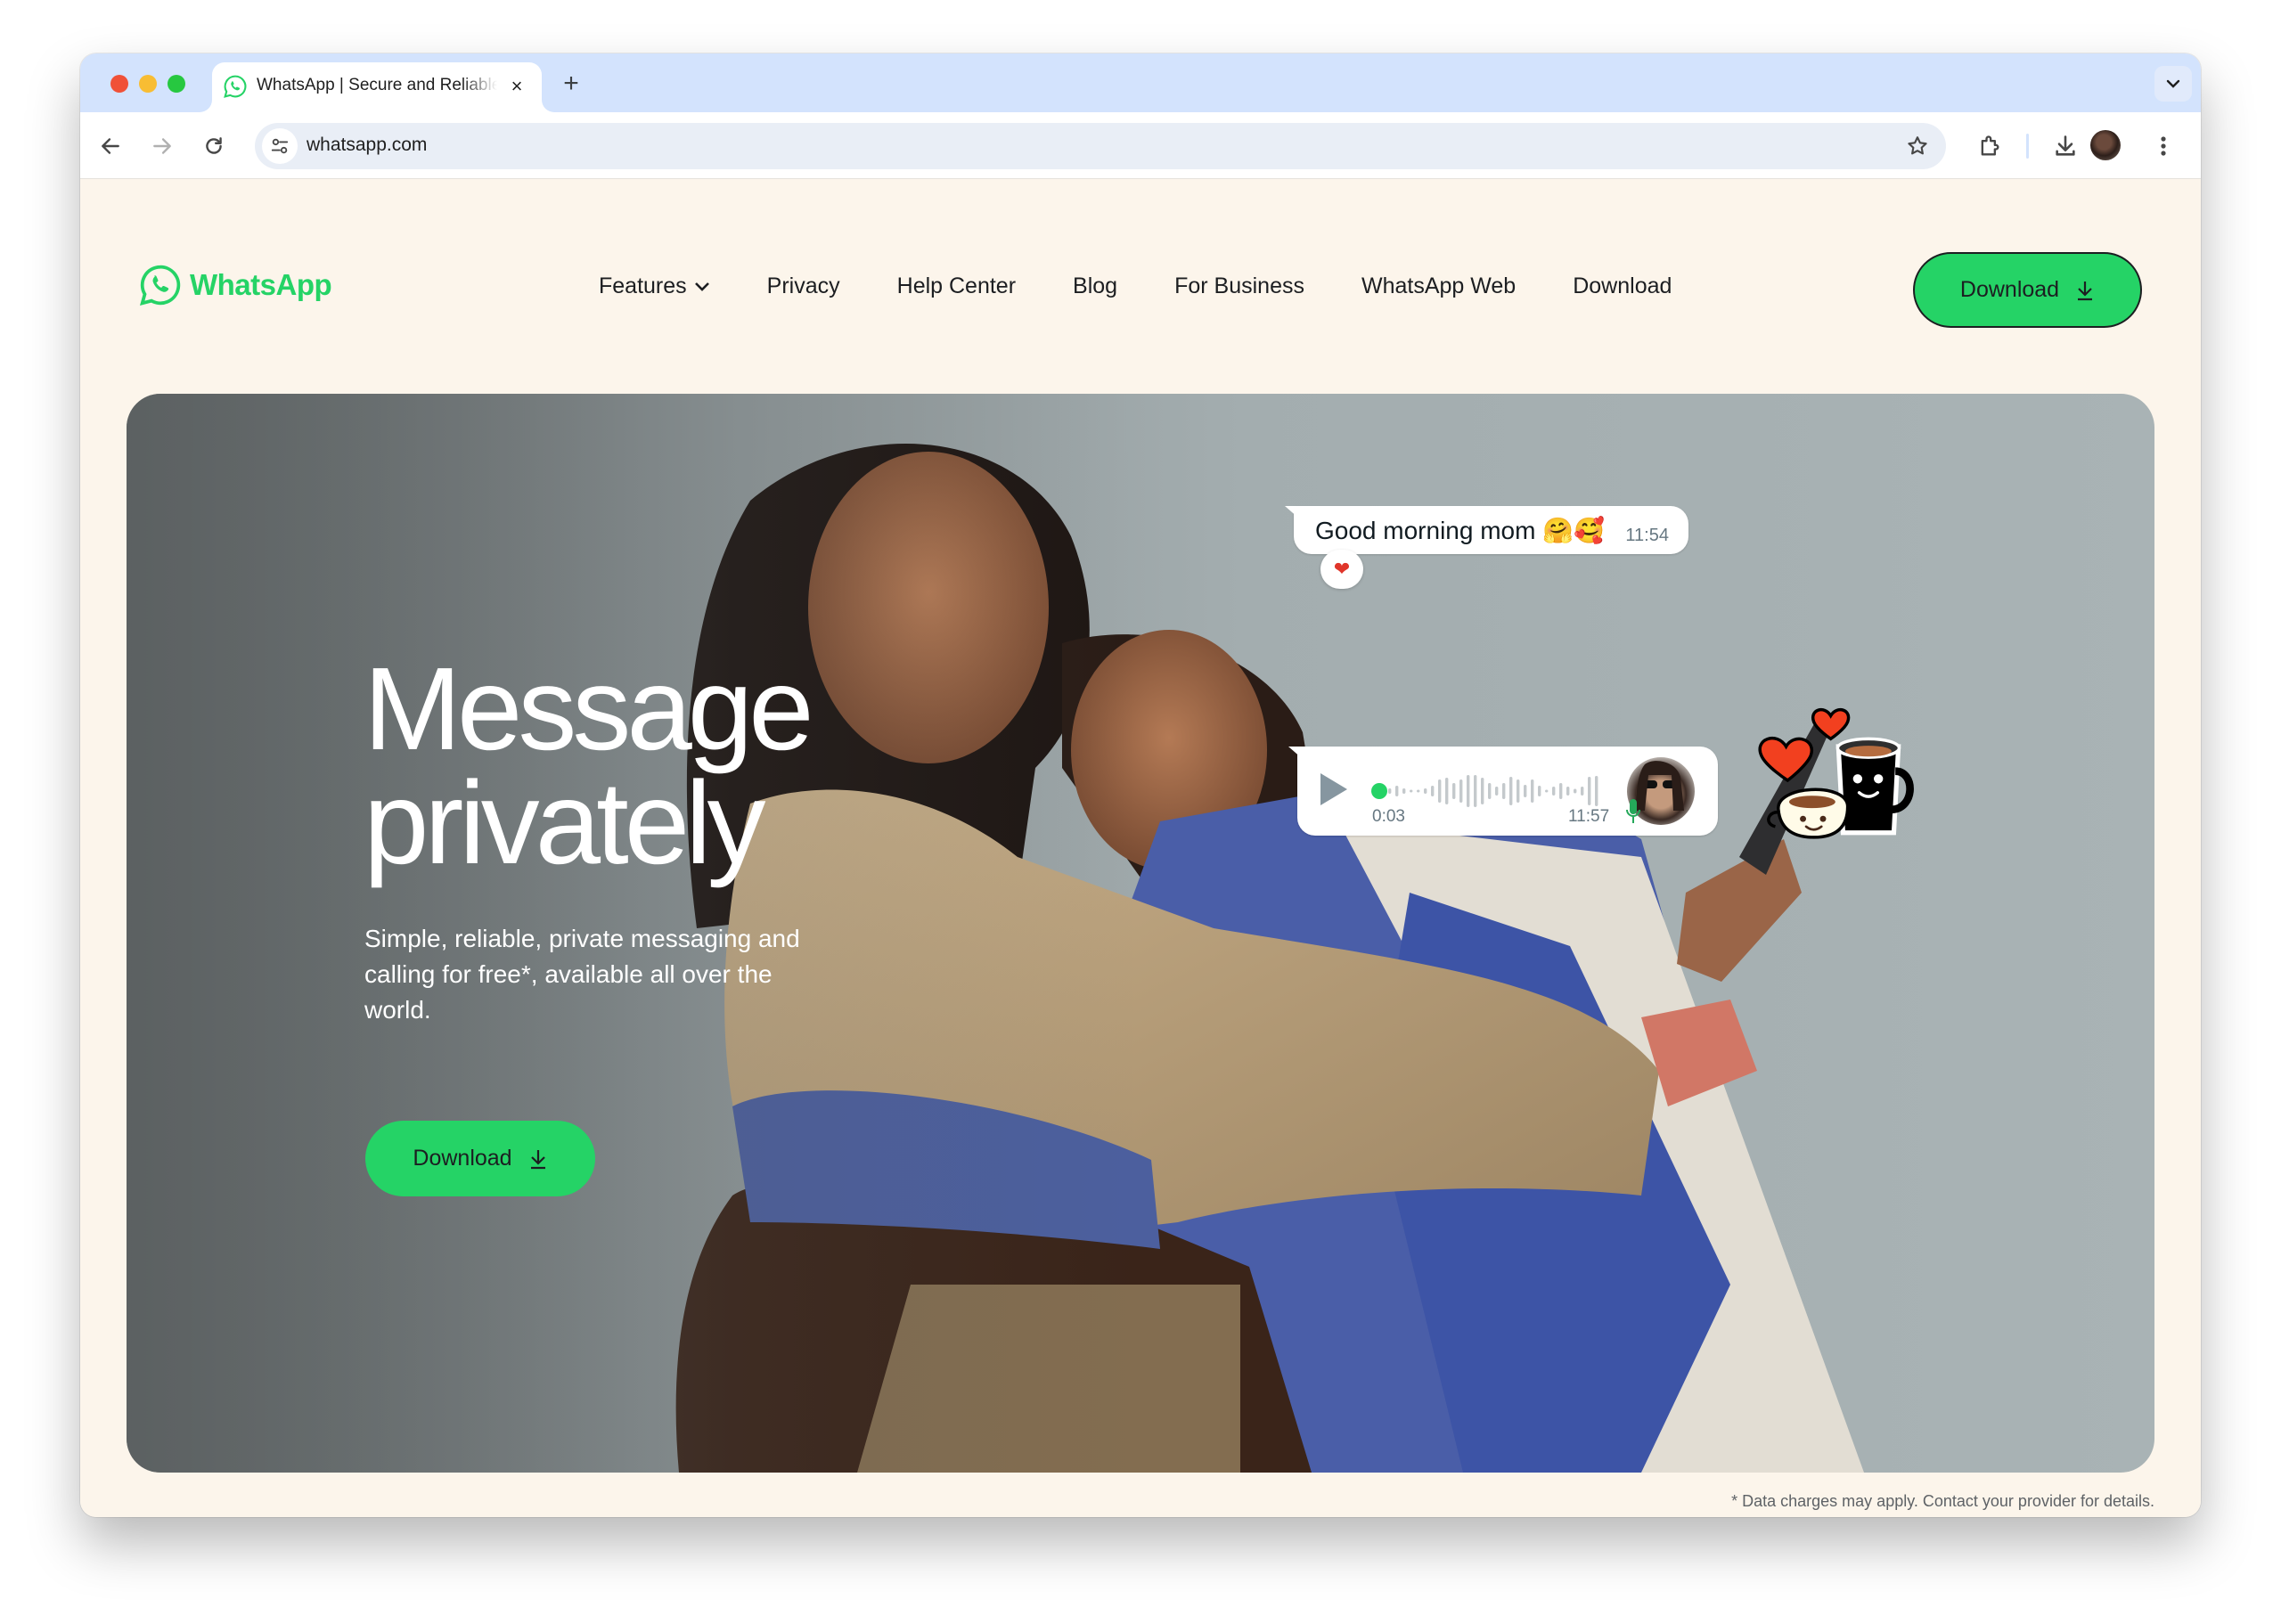  I want to click on voice-message-bubble: 0:03 11:57, so click(1503, 791).